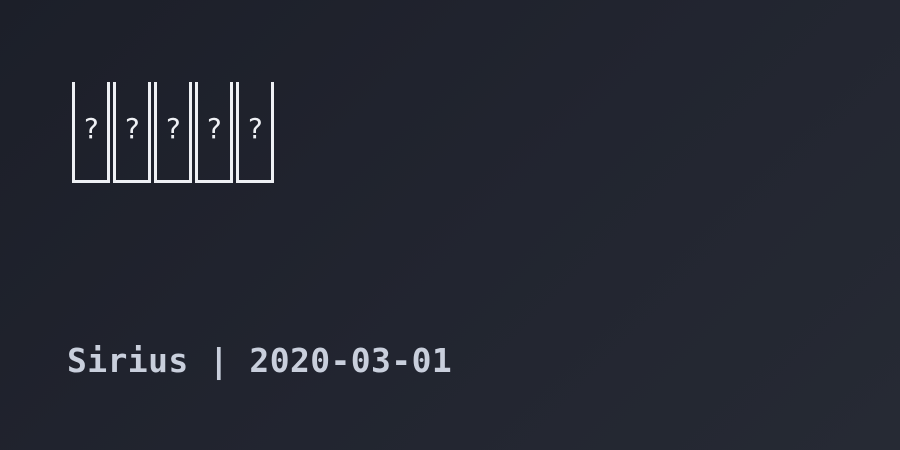  I want to click on post-date: 2020-03-01, so click(351, 360).